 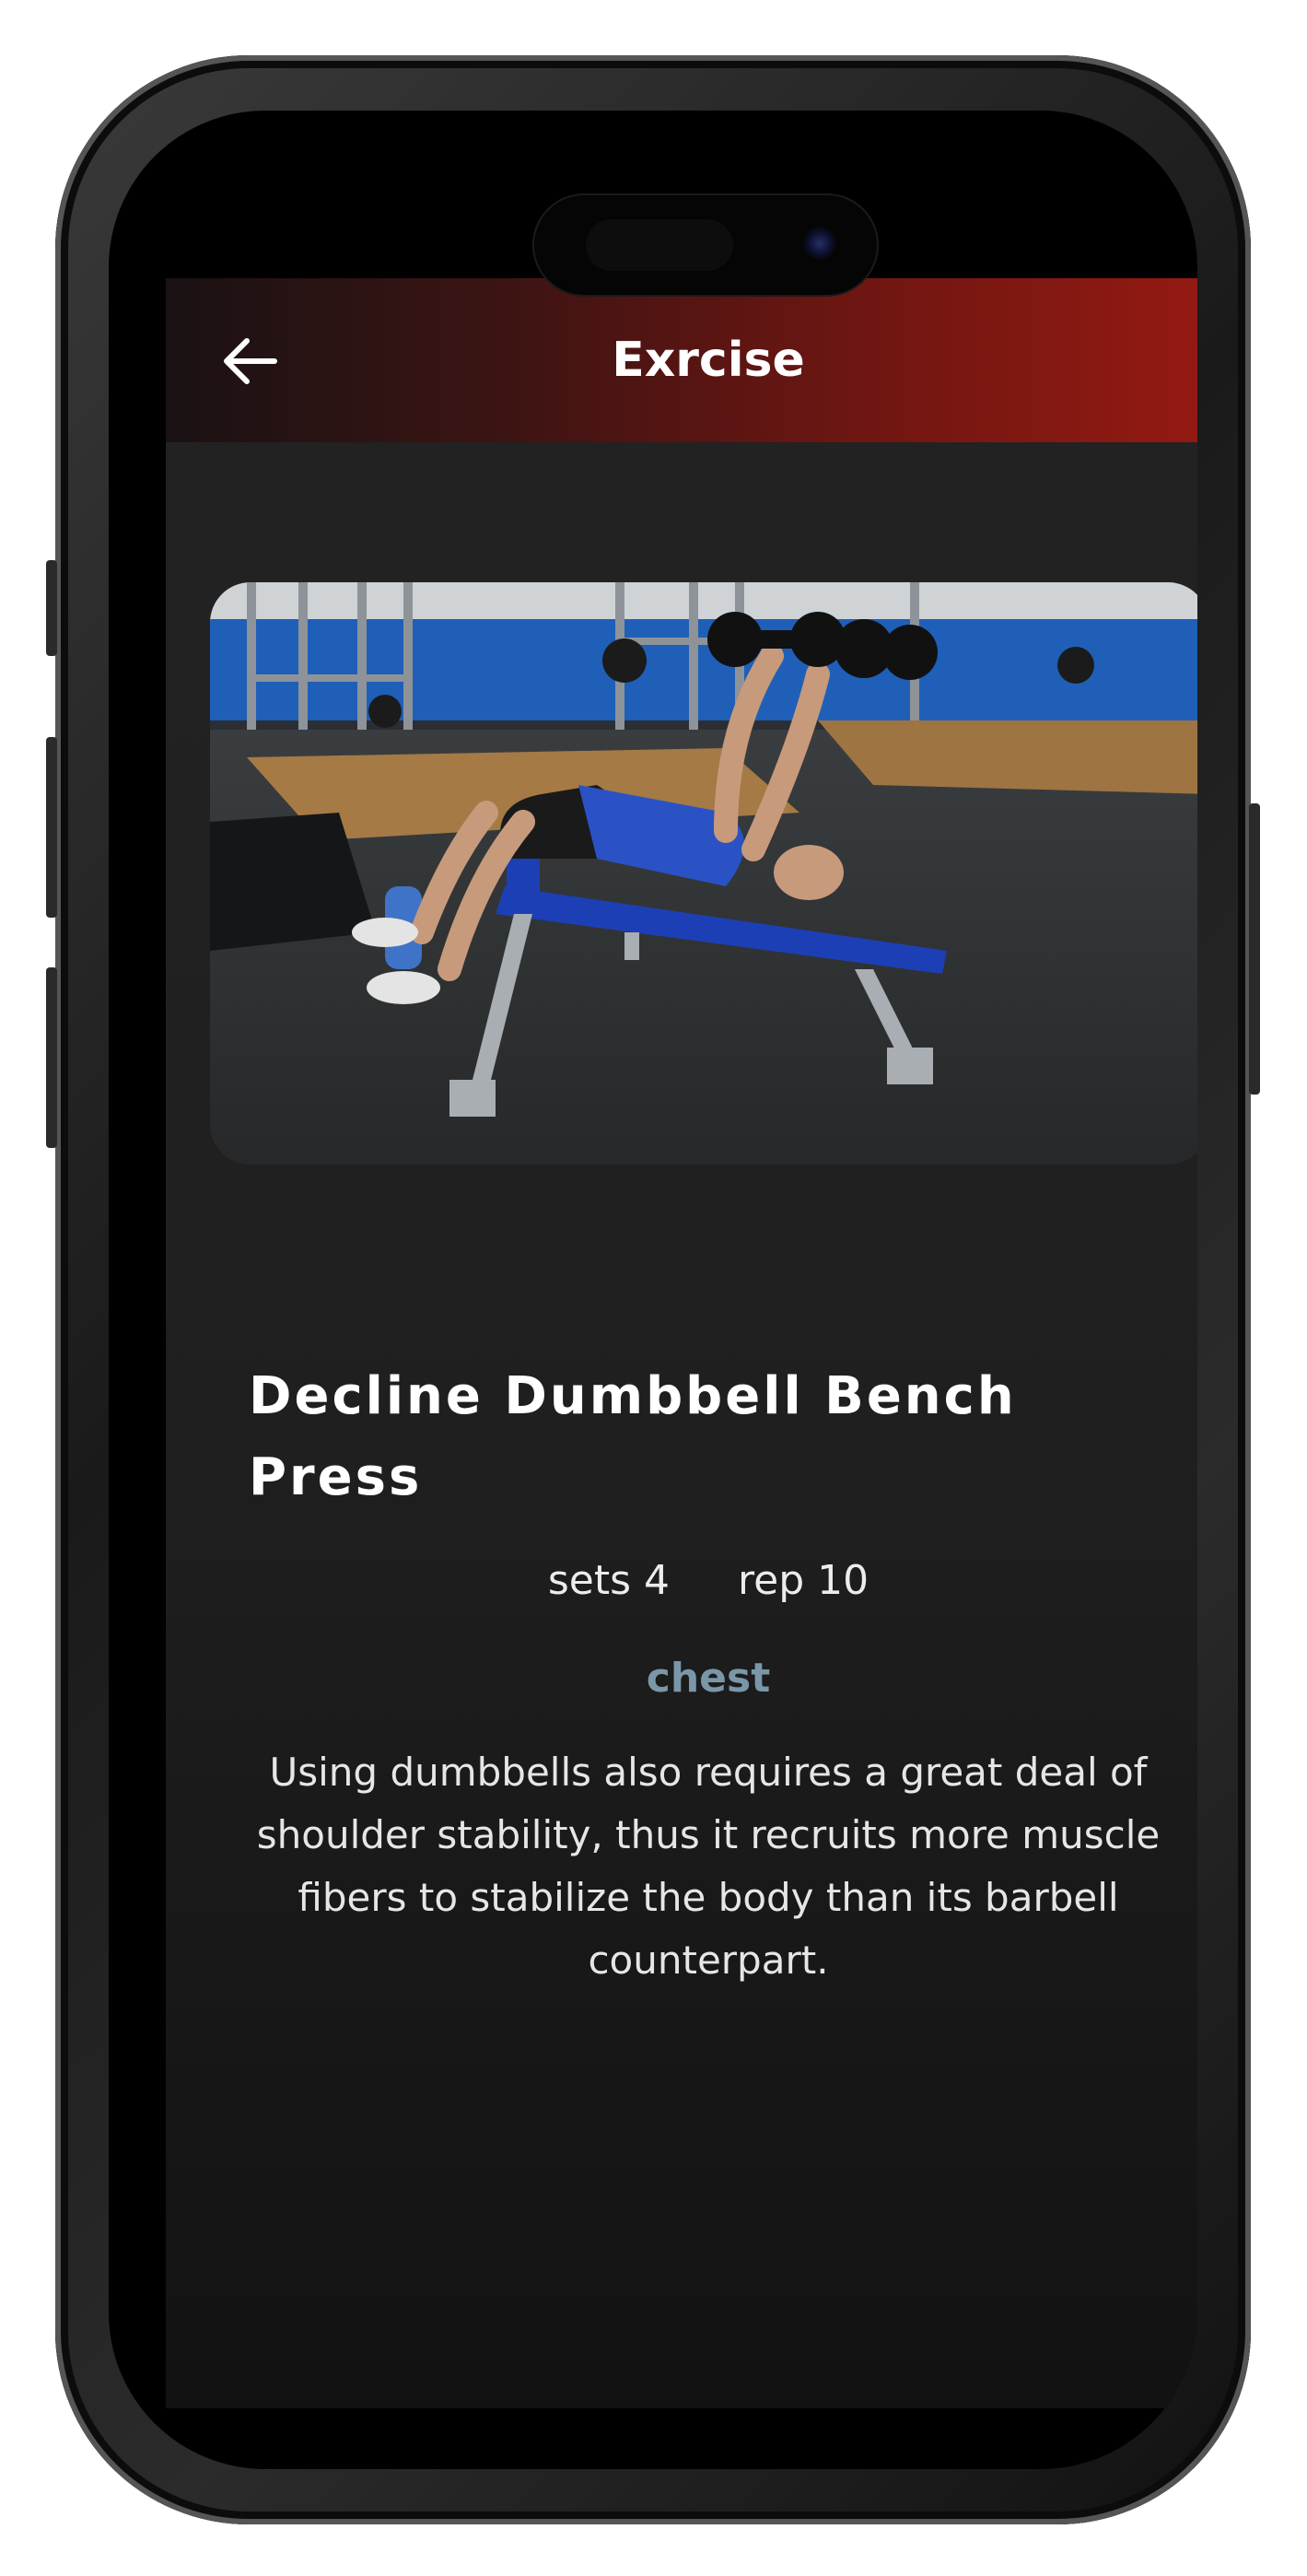 I want to click on sensor-pill, so click(x=659, y=245).